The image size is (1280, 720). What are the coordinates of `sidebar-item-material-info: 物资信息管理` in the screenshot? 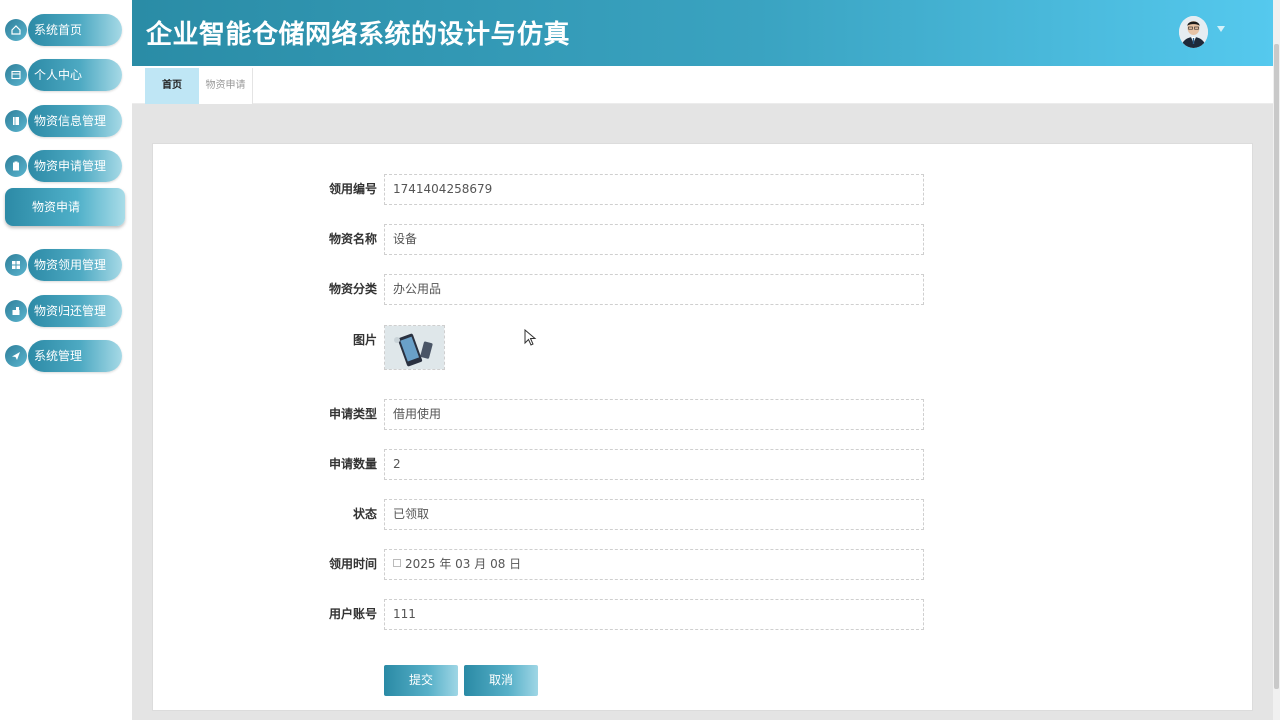 It's located at (63, 121).